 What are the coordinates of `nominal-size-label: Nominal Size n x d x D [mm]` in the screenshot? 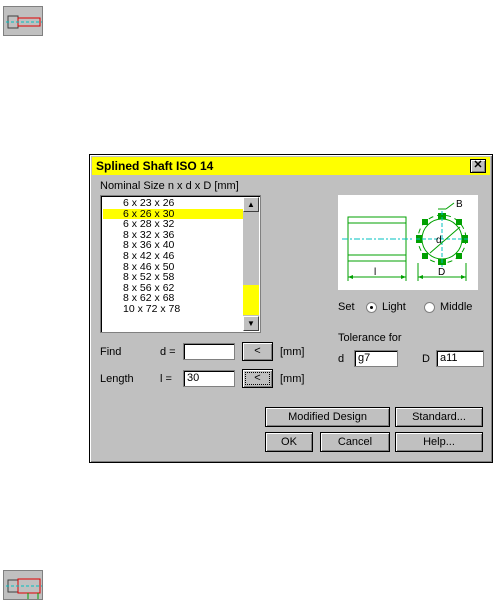 It's located at (169, 186).